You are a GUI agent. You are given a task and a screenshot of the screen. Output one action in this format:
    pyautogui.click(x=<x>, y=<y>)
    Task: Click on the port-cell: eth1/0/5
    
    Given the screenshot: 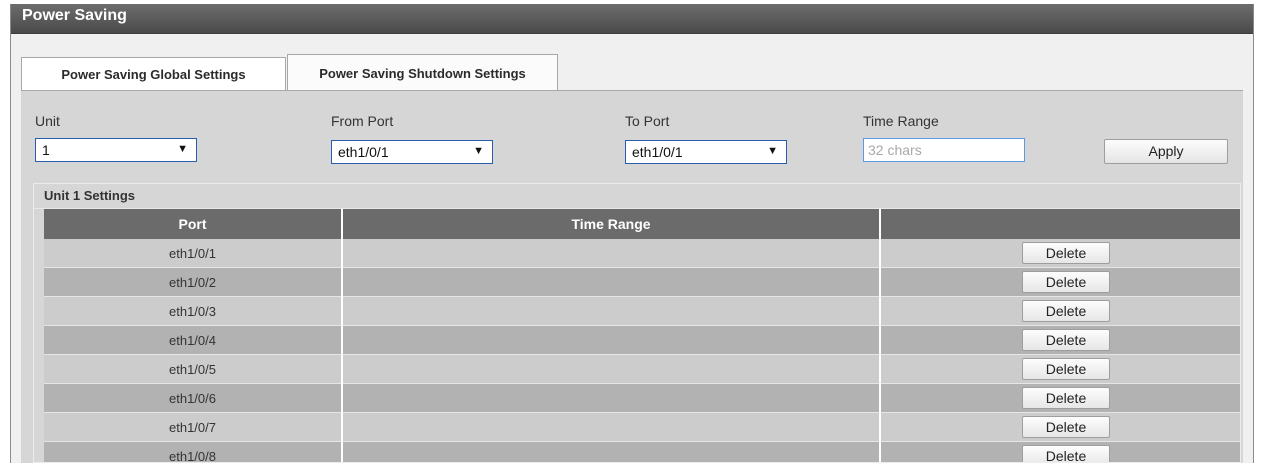 What is the action you would take?
    pyautogui.click(x=193, y=369)
    